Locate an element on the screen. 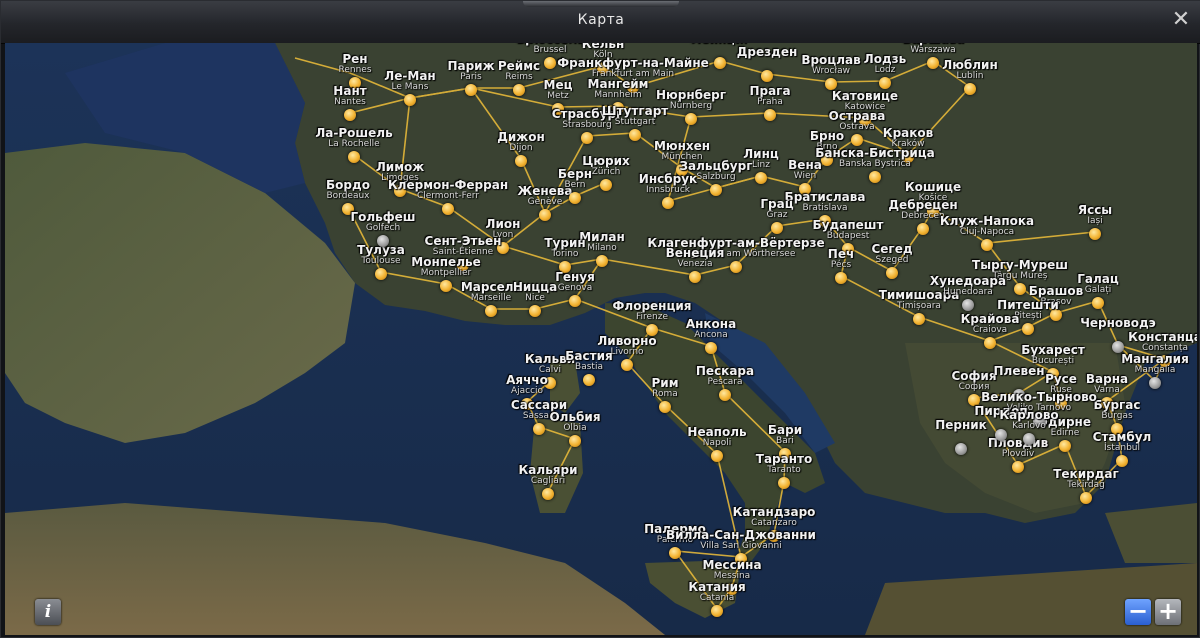 The width and height of the screenshot is (1200, 638). city-label: Стамбул İstanbul is located at coordinates (1122, 442).